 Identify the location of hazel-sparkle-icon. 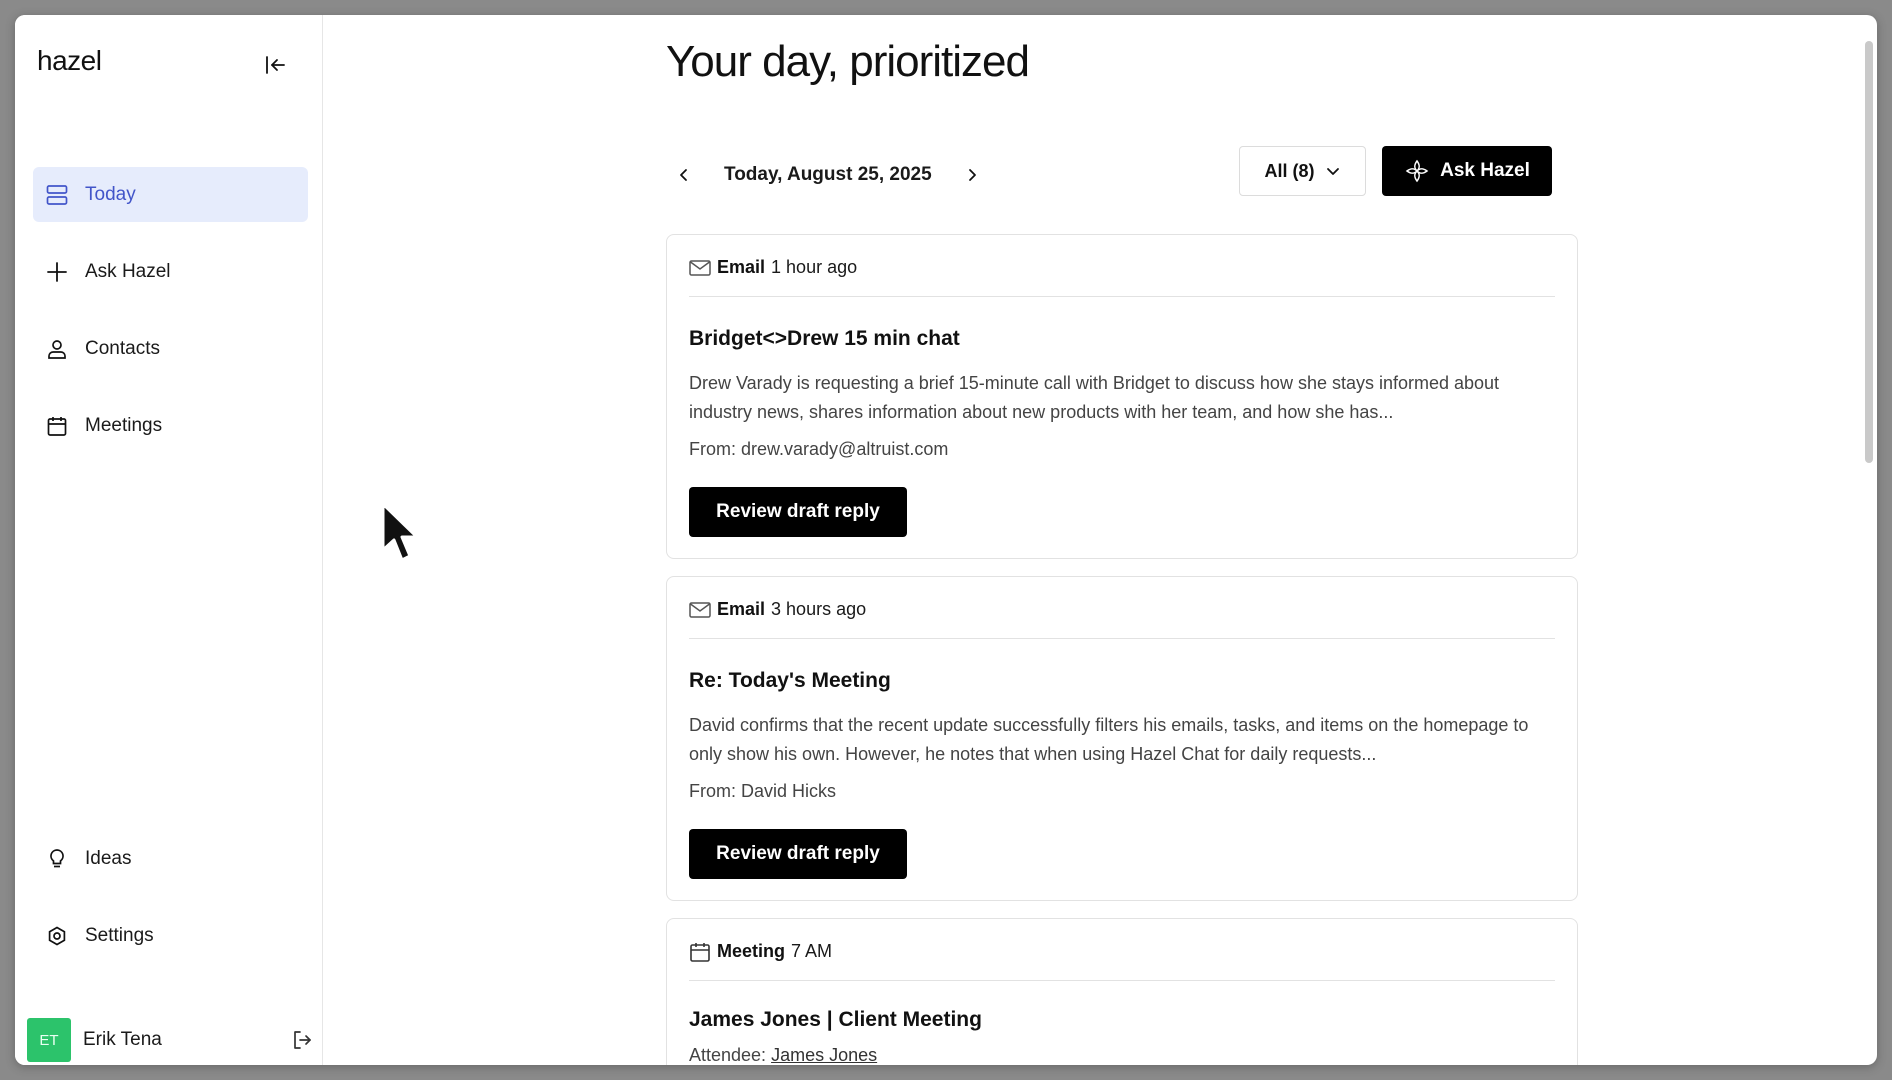
(1417, 171).